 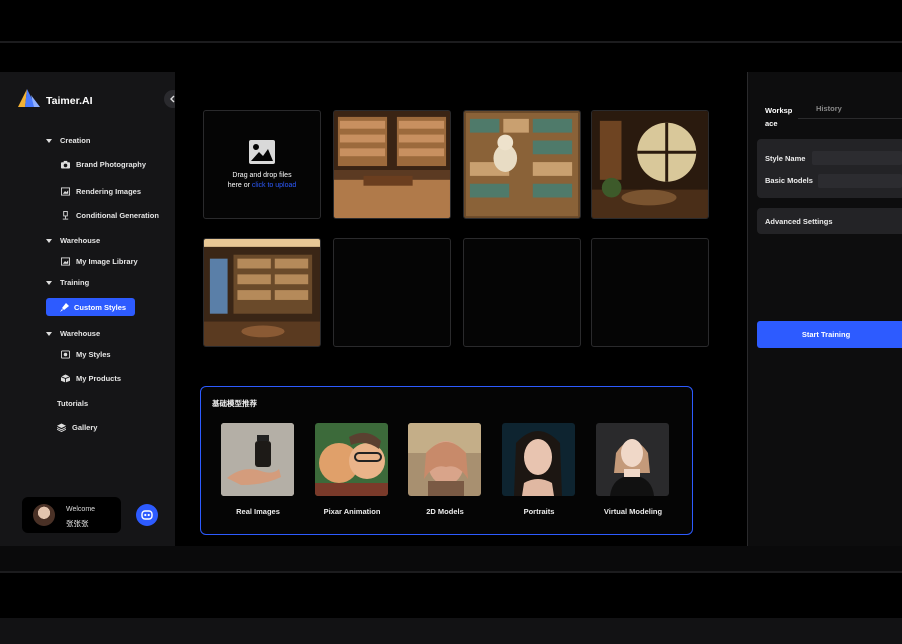 I want to click on style-name-label: Style Name, so click(x=785, y=158).